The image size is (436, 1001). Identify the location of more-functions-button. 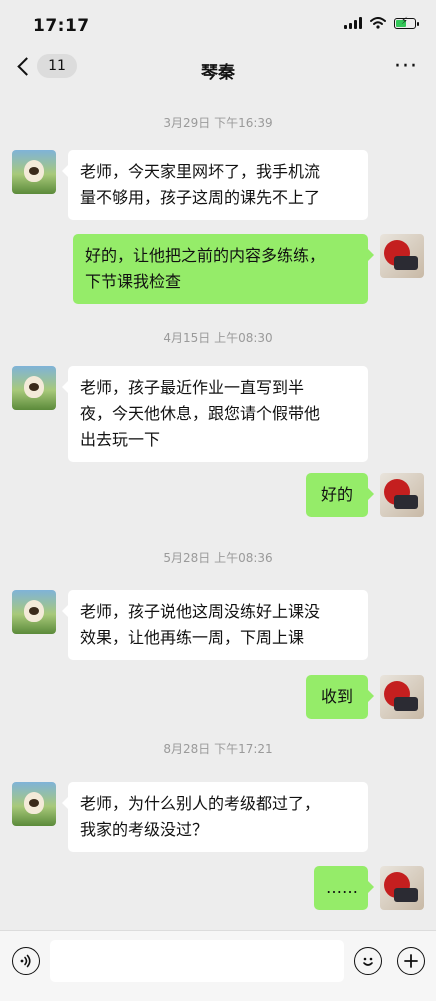
(411, 961).